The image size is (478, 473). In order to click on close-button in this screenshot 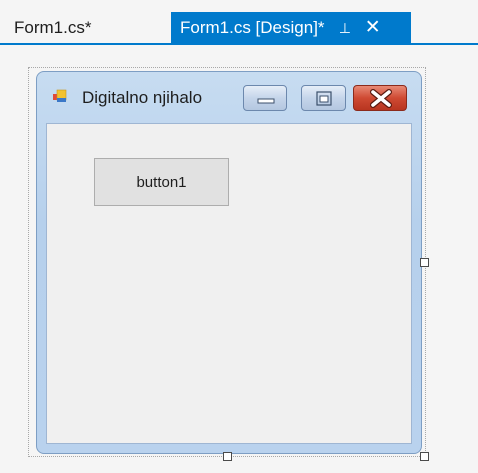, I will do `click(380, 98)`.